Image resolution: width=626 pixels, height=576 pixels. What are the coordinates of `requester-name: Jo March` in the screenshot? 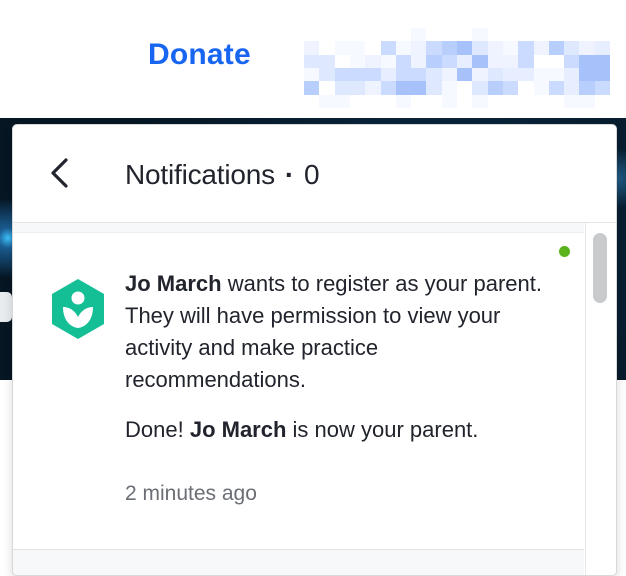 It's located at (173, 283).